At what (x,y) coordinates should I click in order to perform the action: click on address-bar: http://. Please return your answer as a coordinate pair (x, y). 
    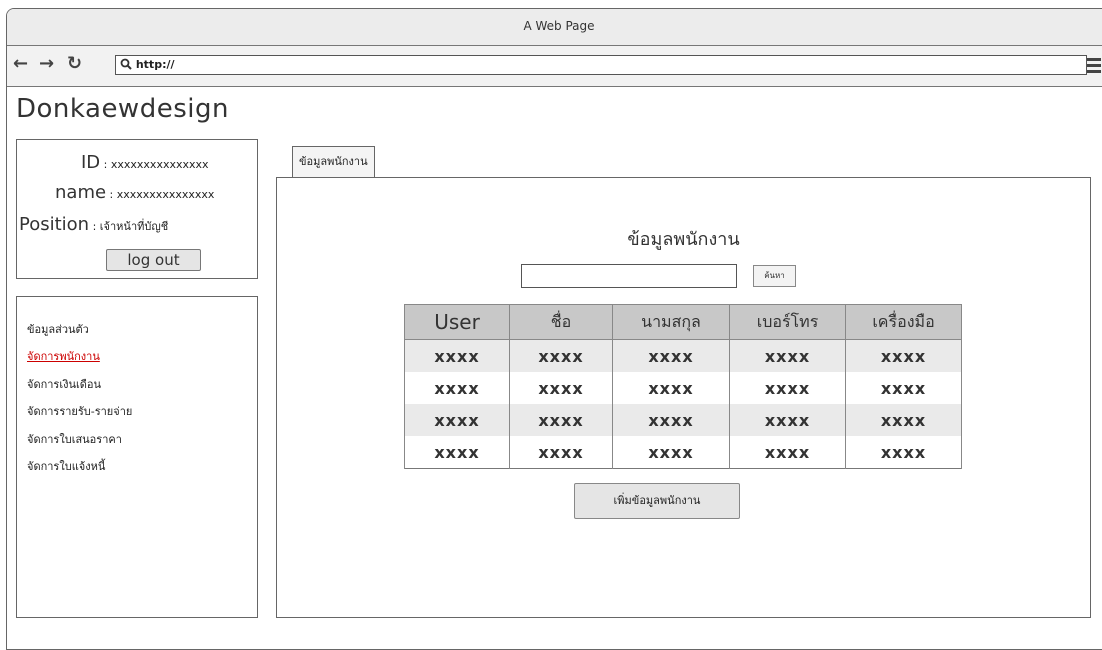
    Looking at the image, I should click on (601, 65).